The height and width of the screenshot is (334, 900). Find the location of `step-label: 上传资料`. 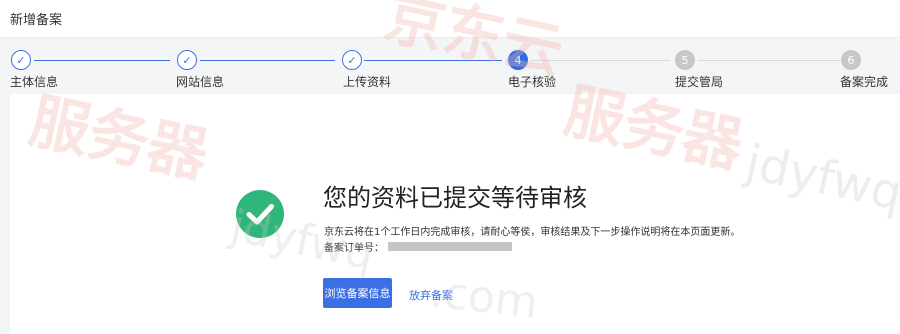

step-label: 上传资料 is located at coordinates (367, 82).